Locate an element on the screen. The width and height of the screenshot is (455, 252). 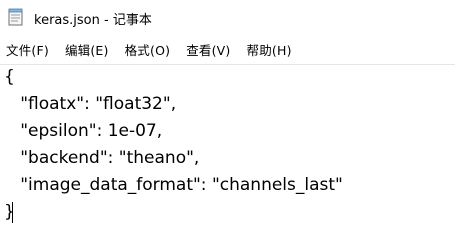
menu-format: 格式(O) is located at coordinates (148, 49).